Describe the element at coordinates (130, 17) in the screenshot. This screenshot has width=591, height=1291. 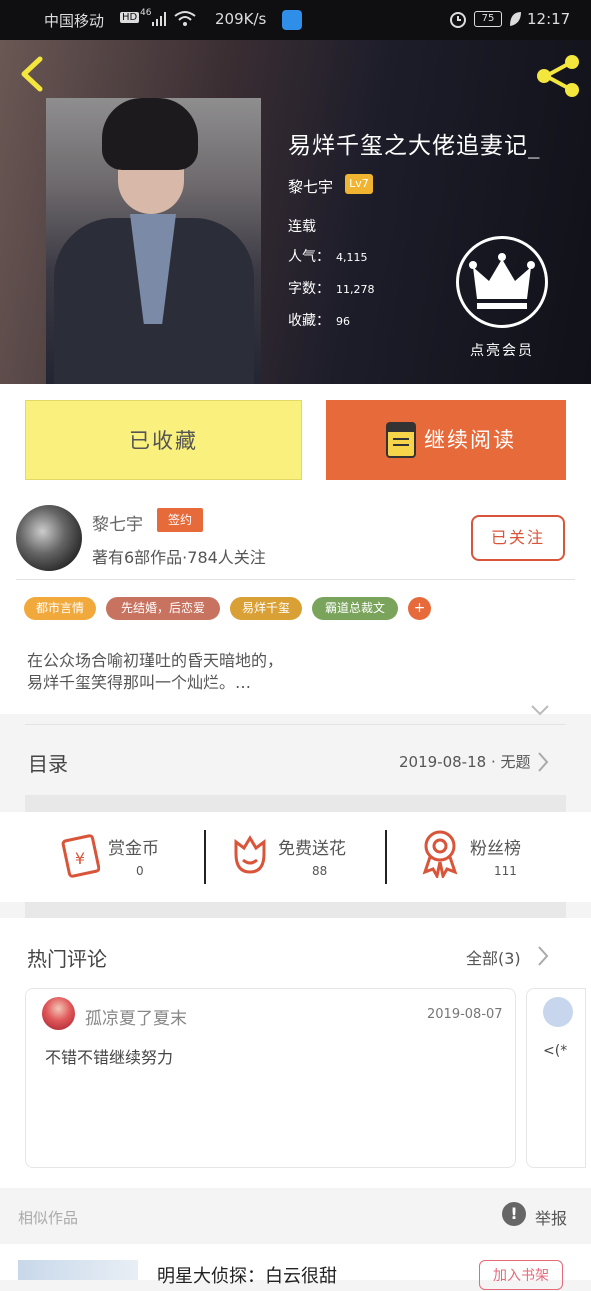
I see `hd-badge: HD` at that location.